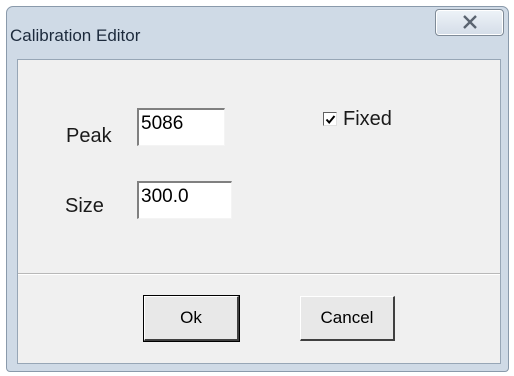  What do you see at coordinates (181, 127) in the screenshot?
I see `peak-field: 5086` at bounding box center [181, 127].